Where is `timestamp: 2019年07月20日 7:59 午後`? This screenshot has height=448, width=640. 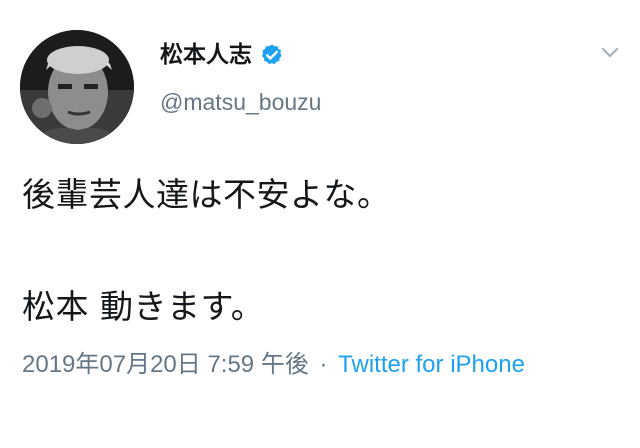 timestamp: 2019年07月20日 7:59 午後 is located at coordinates (165, 364).